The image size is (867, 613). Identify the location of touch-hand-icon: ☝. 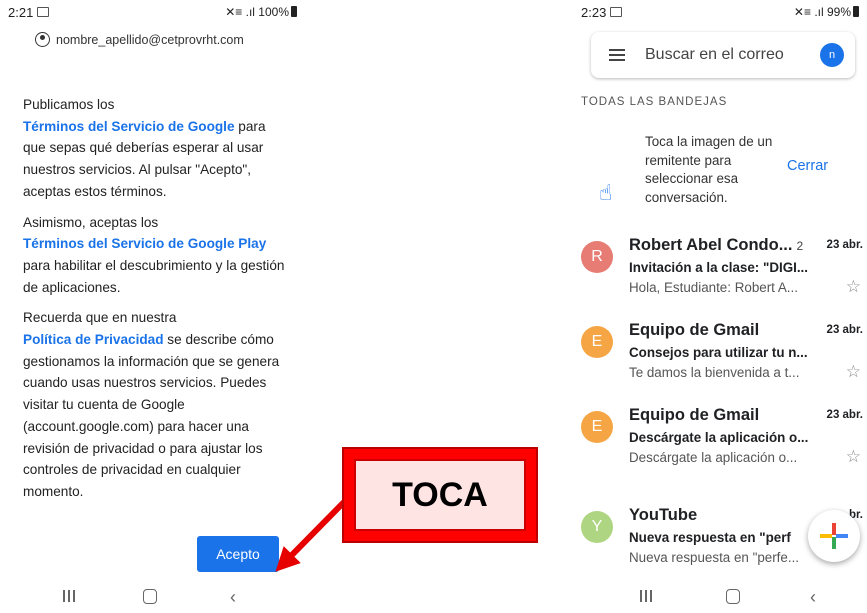
(606, 192).